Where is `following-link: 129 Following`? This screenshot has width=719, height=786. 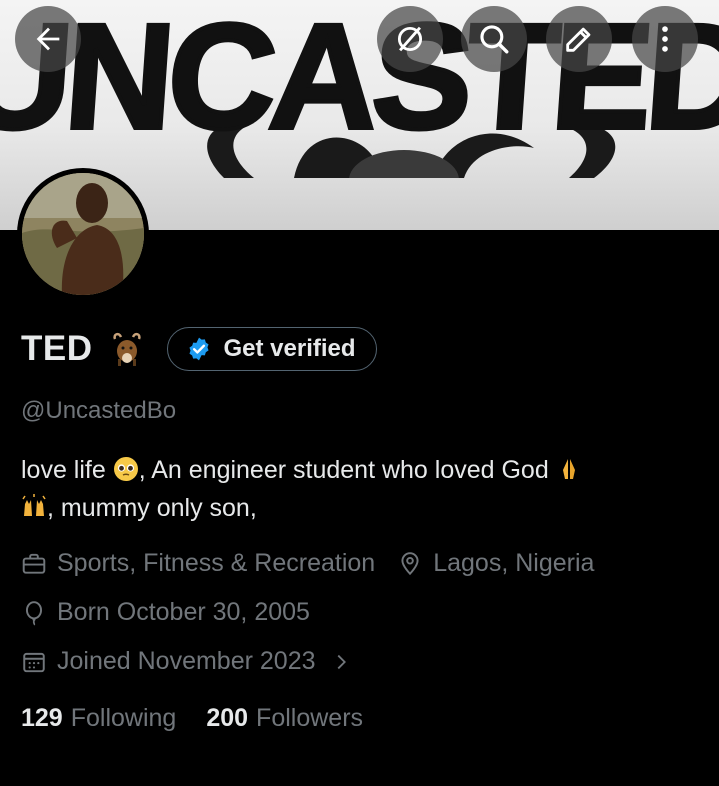 following-link: 129 Following is located at coordinates (98, 718).